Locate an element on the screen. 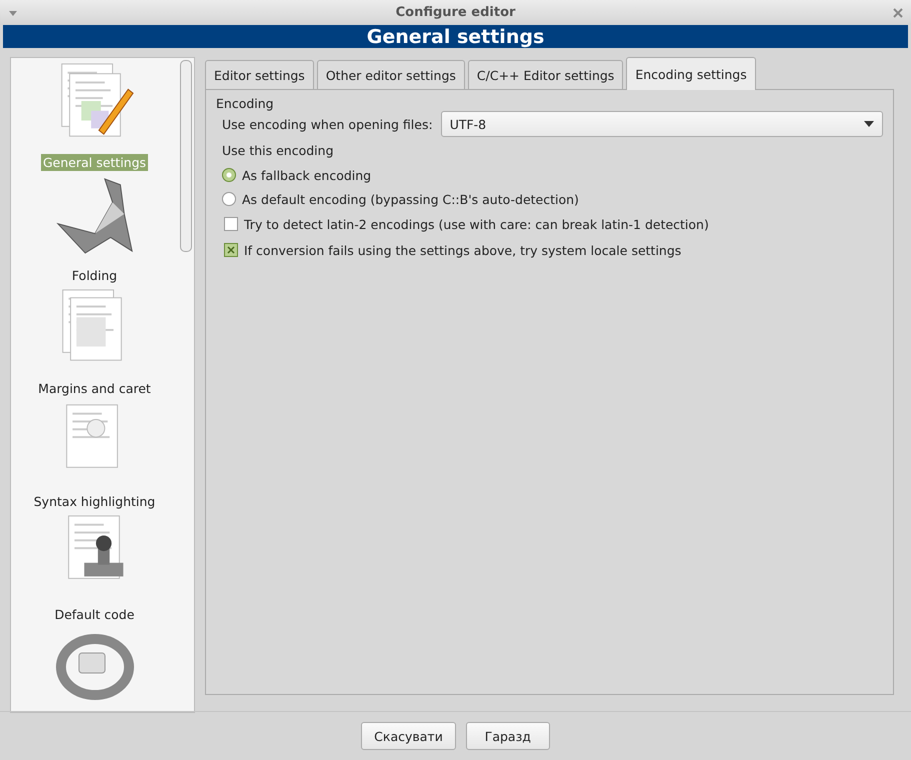  field-label: Use encoding when opening files: is located at coordinates (327, 124).